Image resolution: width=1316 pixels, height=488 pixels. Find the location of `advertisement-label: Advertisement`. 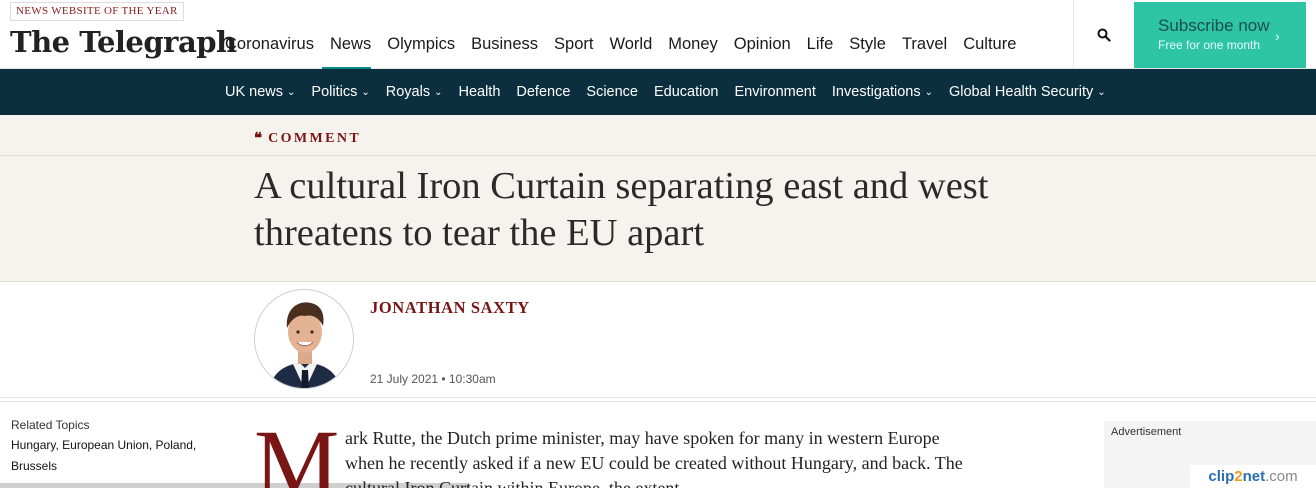

advertisement-label: Advertisement is located at coordinates (1146, 432).